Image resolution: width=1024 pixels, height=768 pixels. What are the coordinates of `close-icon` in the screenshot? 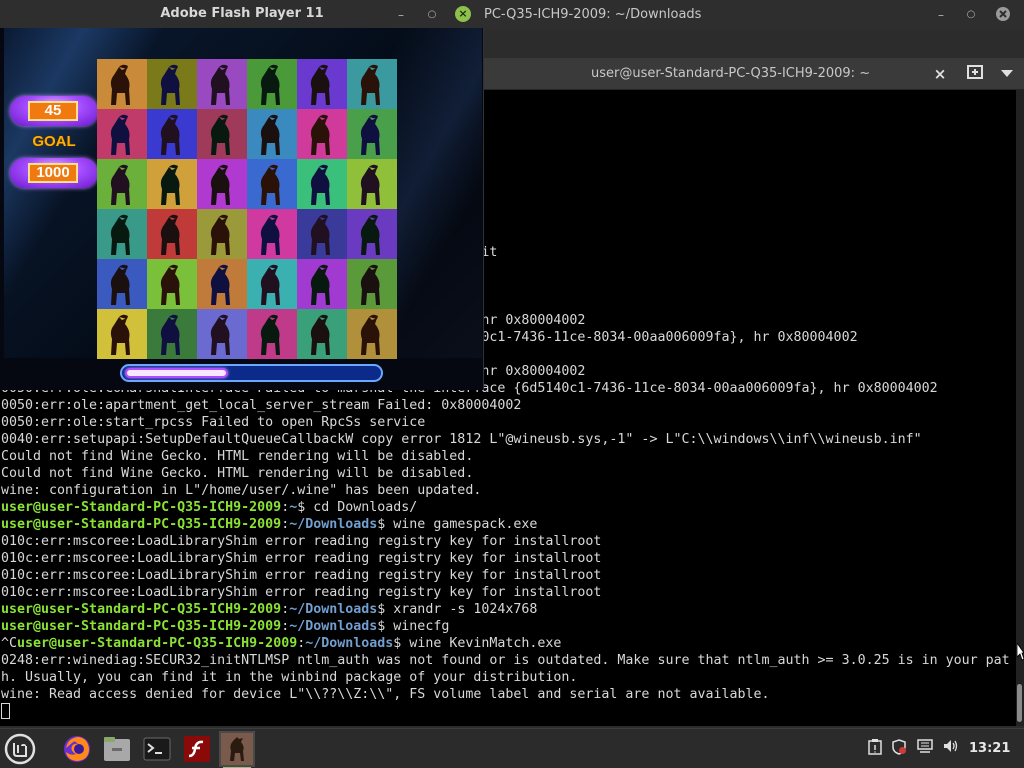 It's located at (1003, 15).